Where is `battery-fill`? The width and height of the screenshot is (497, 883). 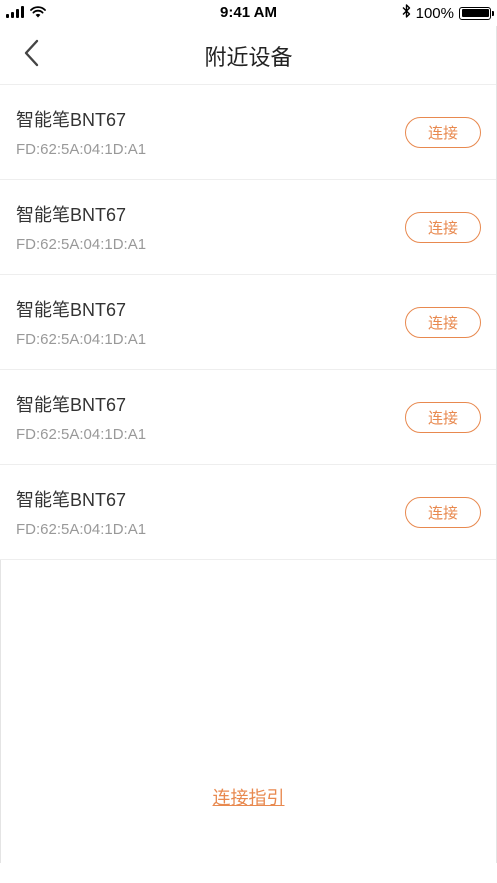 battery-fill is located at coordinates (475, 13).